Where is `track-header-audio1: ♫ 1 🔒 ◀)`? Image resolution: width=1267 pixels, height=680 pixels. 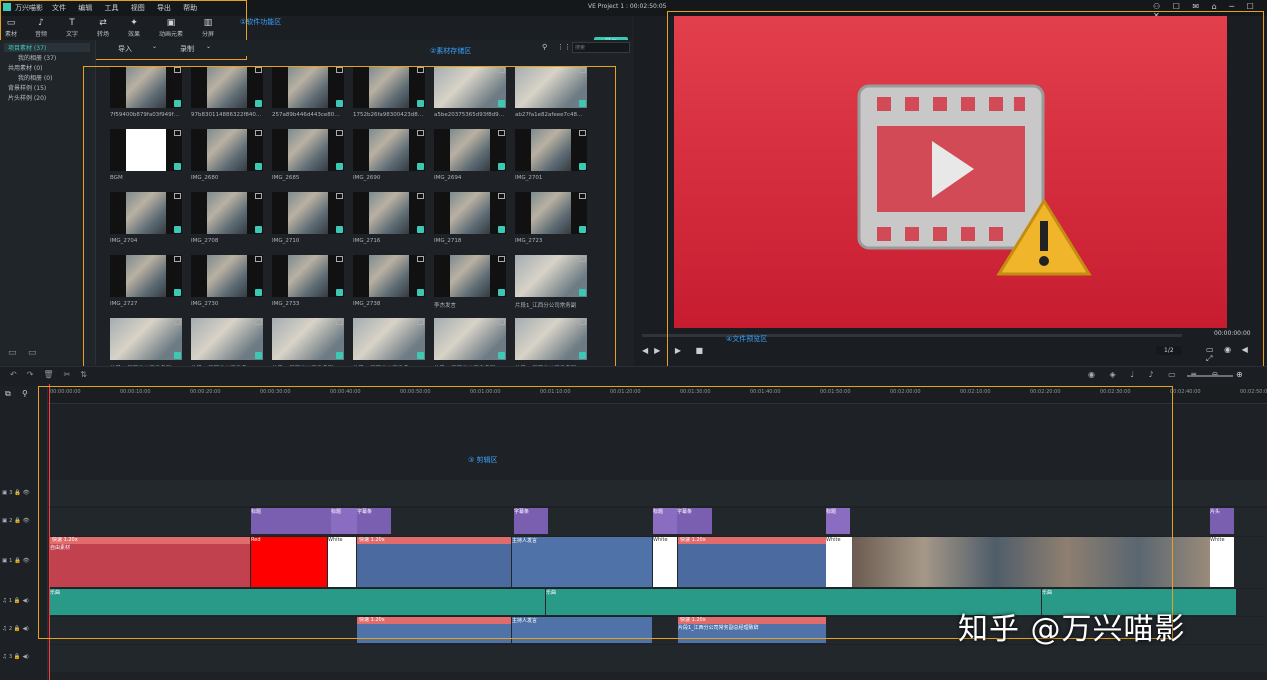 track-header-audio1: ♫ 1 🔒 ◀) is located at coordinates (15, 601).